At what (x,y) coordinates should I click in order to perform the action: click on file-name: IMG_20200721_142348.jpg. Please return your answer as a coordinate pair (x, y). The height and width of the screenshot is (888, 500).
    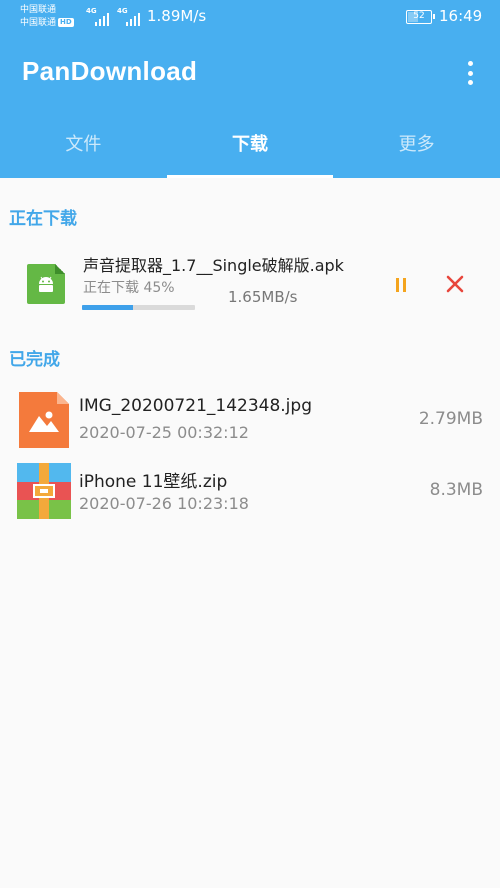
    Looking at the image, I should click on (195, 406).